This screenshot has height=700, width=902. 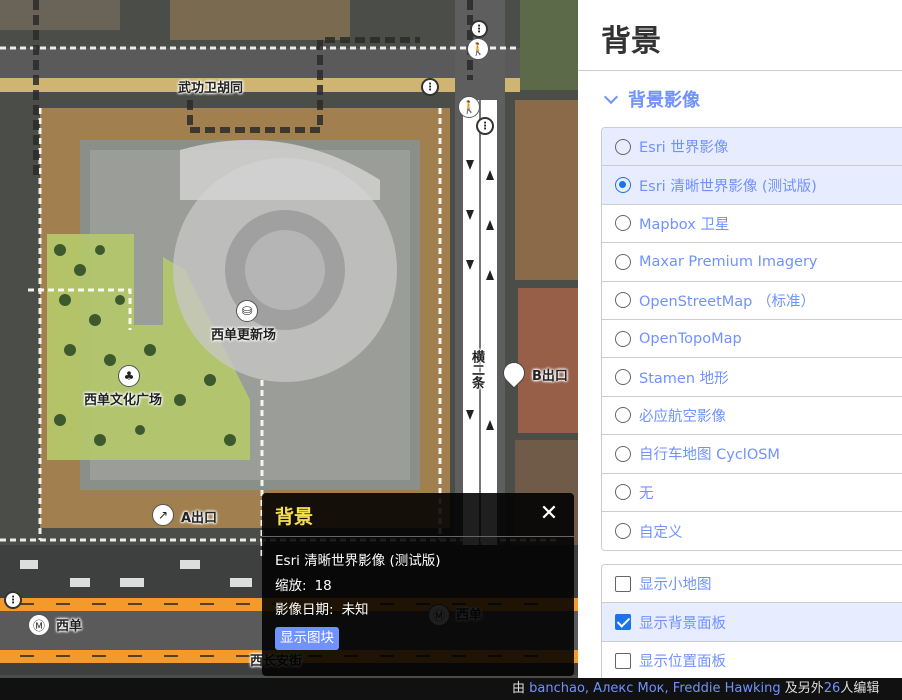 What do you see at coordinates (860, 688) in the screenshot?
I see `attribution-suffix: 人编辑` at bounding box center [860, 688].